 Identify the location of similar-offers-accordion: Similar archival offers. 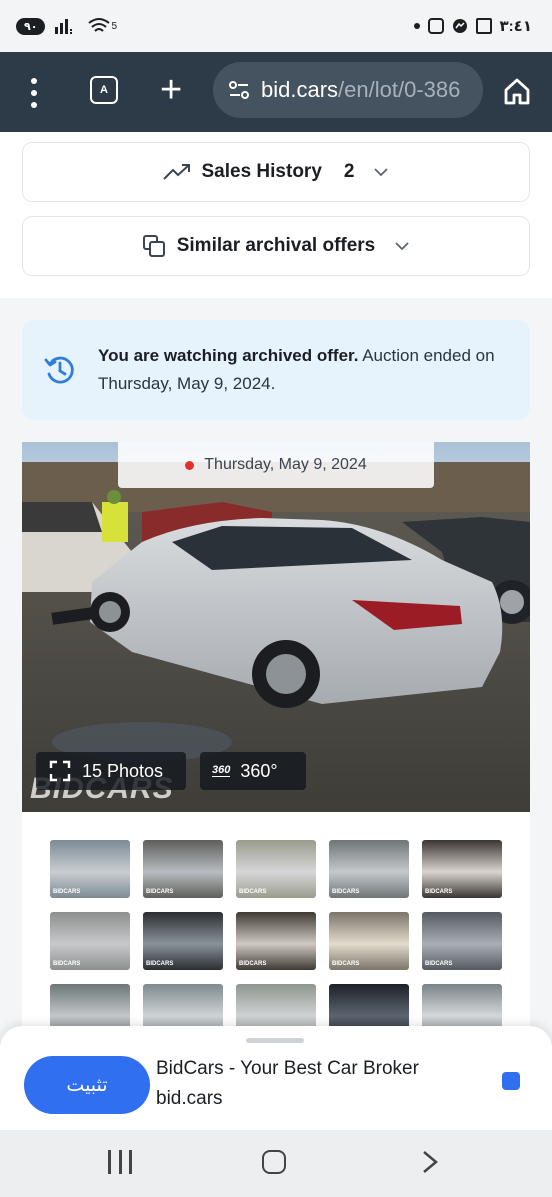
(276, 246).